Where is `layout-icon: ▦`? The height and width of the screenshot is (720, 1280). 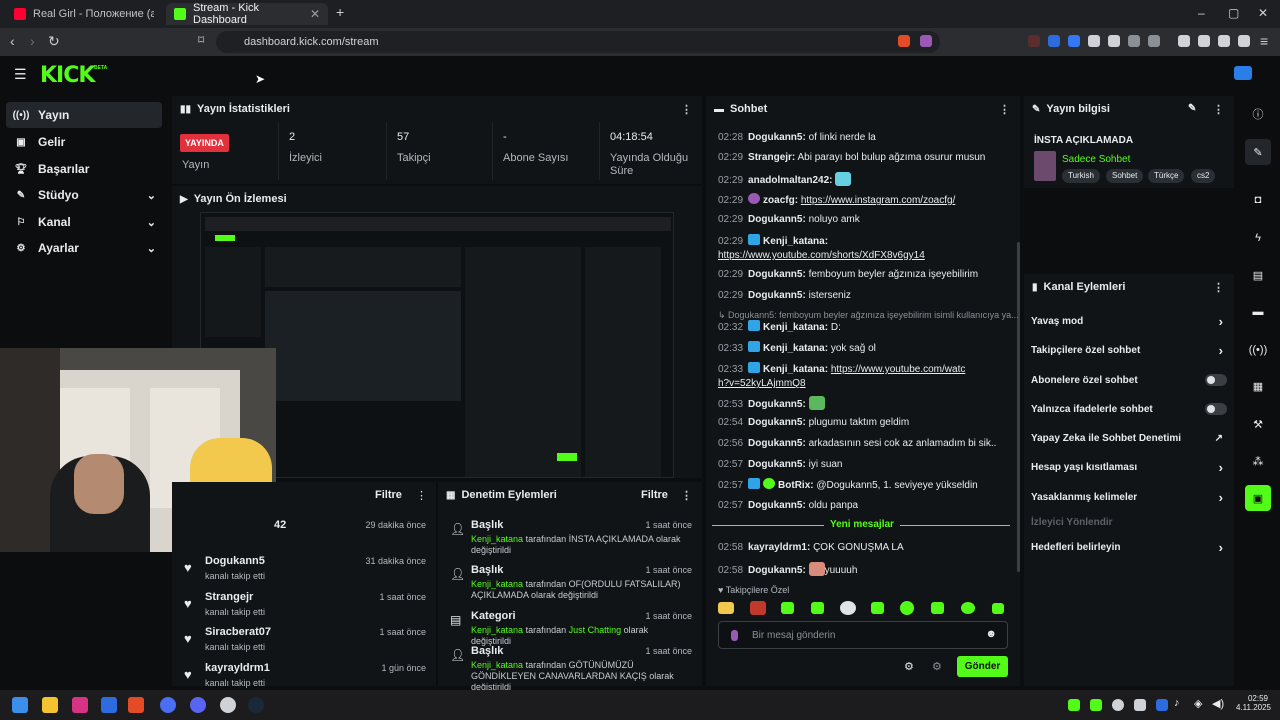 layout-icon: ▦ is located at coordinates (1258, 386).